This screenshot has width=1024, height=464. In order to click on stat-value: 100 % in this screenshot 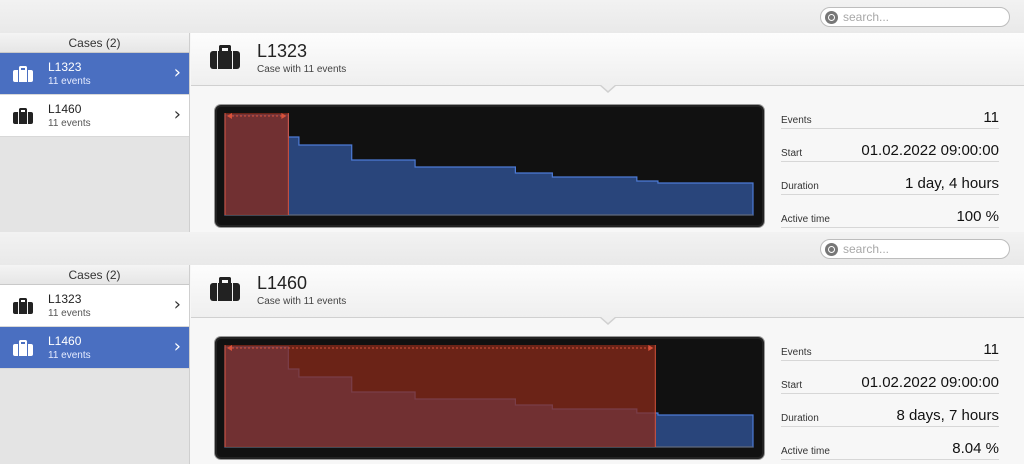, I will do `click(977, 216)`.